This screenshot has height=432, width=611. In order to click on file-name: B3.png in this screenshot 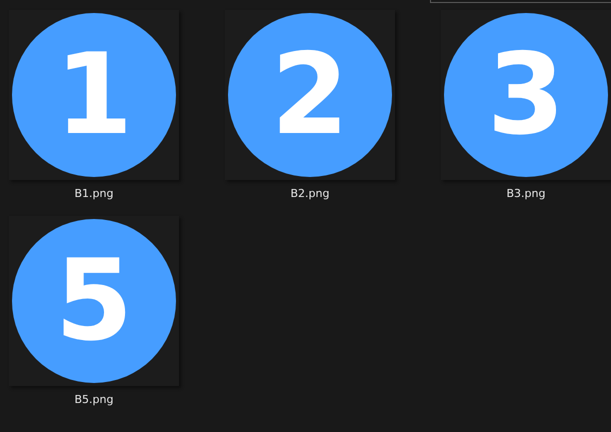, I will do `click(526, 193)`.